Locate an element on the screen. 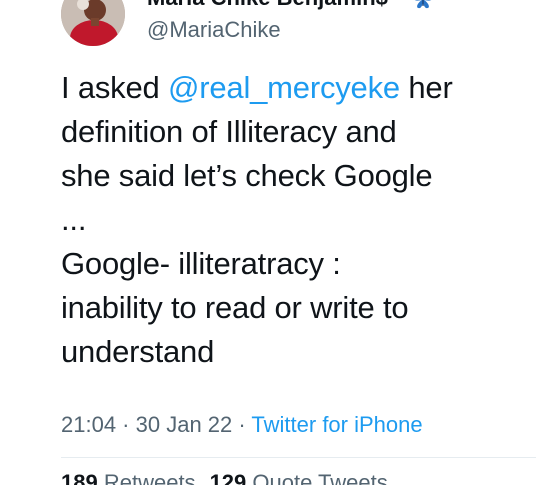 The width and height of the screenshot is (536, 485). tweet-line-3: she said let’s check Google is located at coordinates (247, 175).